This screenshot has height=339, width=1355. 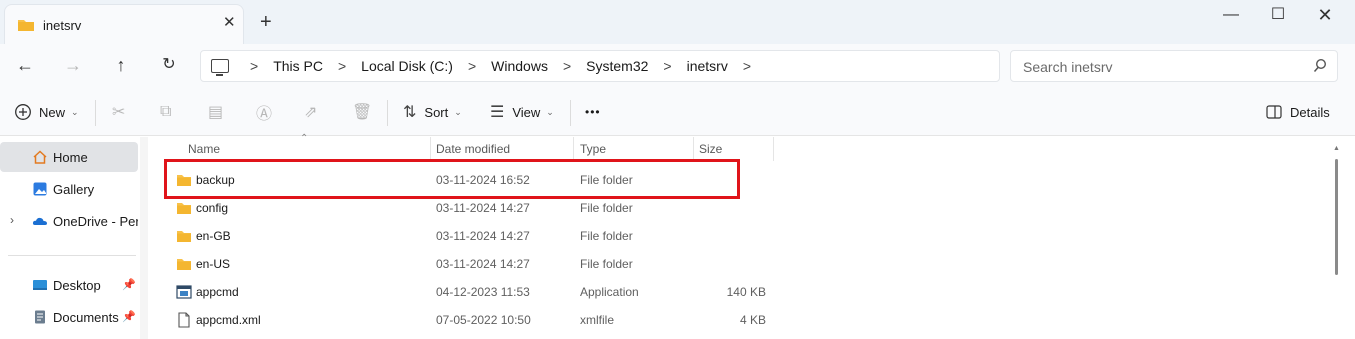 What do you see at coordinates (746, 292) in the screenshot?
I see `file-size: 140 KB` at bounding box center [746, 292].